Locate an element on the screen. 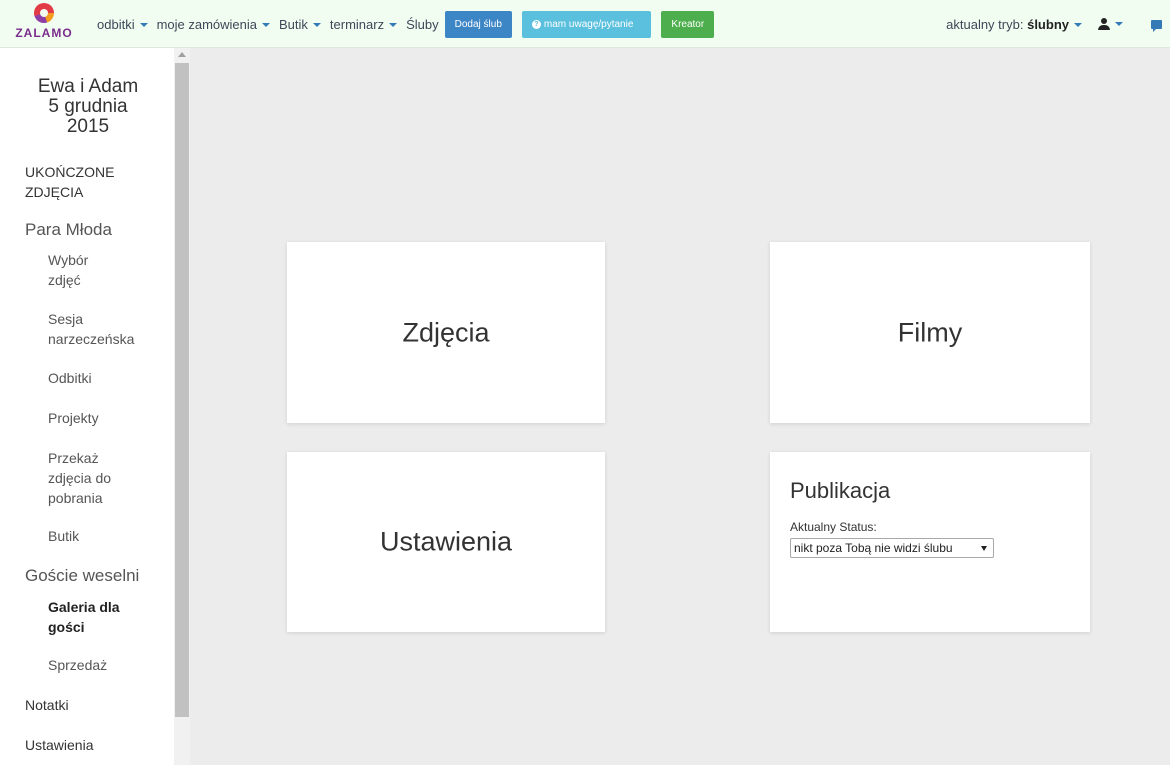 The image size is (1170, 765). user-icon is located at coordinates (1104, 23).